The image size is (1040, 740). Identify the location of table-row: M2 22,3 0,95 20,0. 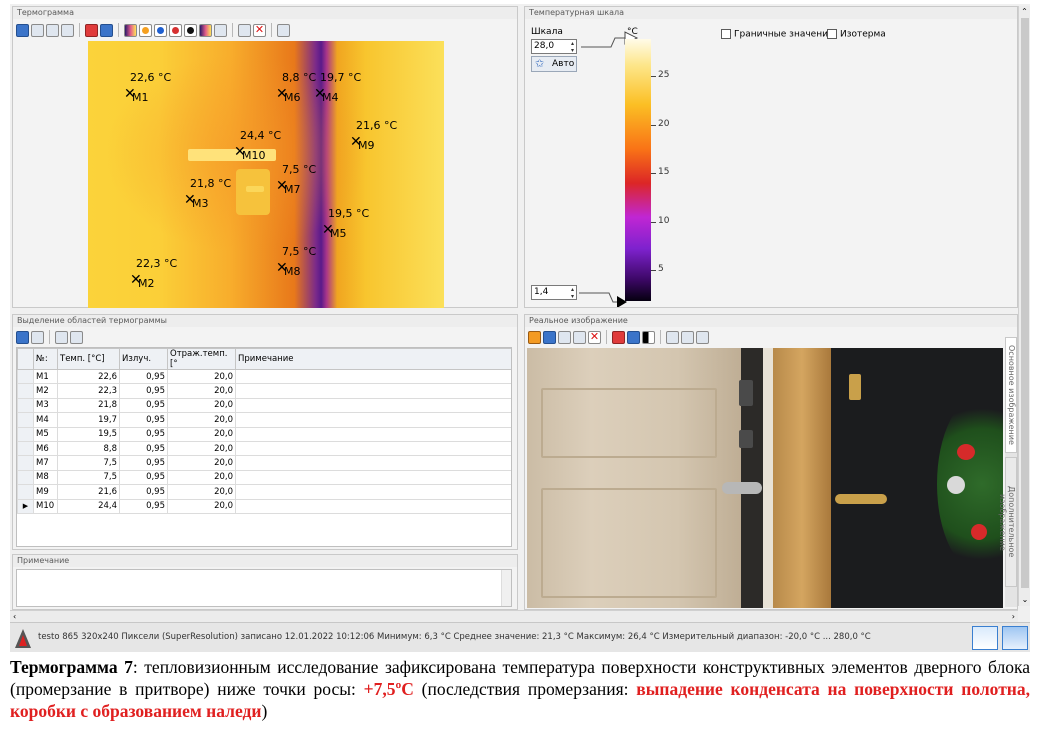
(264, 391).